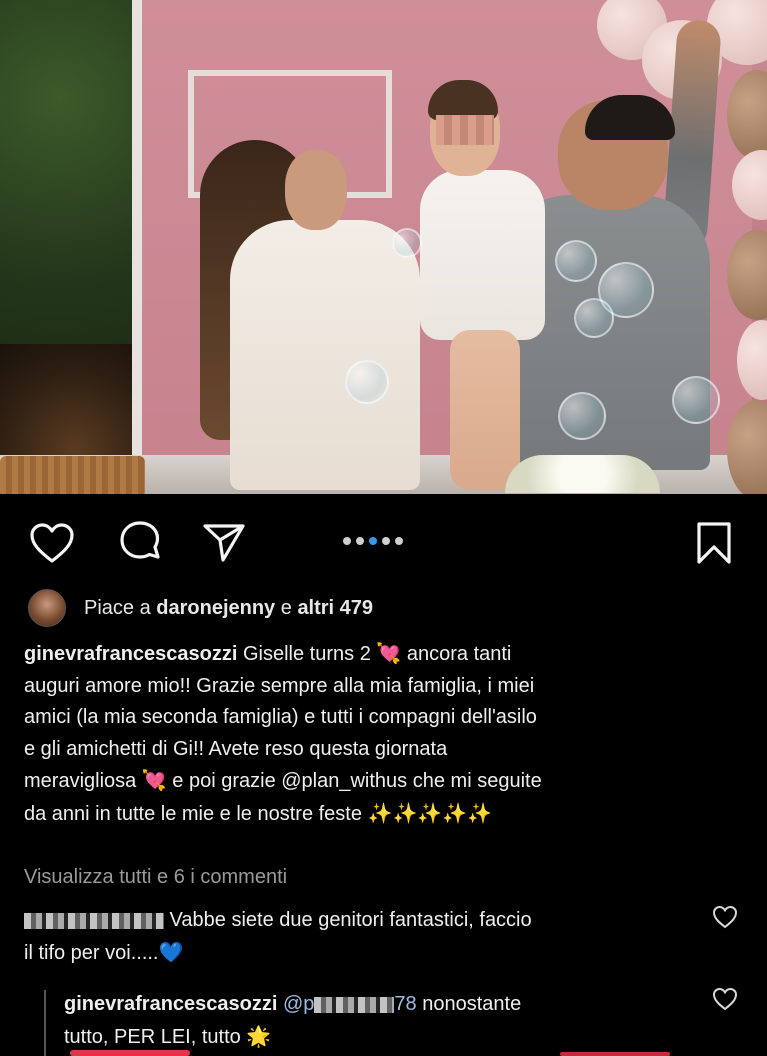 The width and height of the screenshot is (767, 1056). I want to click on carousel-dot-active, so click(373, 541).